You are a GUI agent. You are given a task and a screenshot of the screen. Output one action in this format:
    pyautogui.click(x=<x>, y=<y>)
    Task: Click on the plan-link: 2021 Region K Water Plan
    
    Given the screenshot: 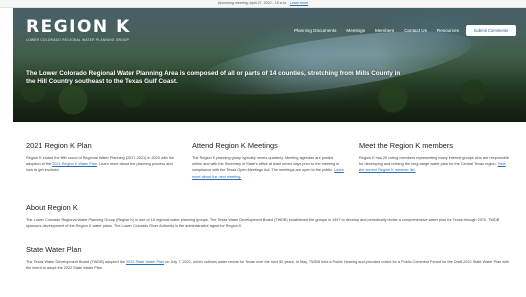 What is the action you would take?
    pyautogui.click(x=74, y=164)
    